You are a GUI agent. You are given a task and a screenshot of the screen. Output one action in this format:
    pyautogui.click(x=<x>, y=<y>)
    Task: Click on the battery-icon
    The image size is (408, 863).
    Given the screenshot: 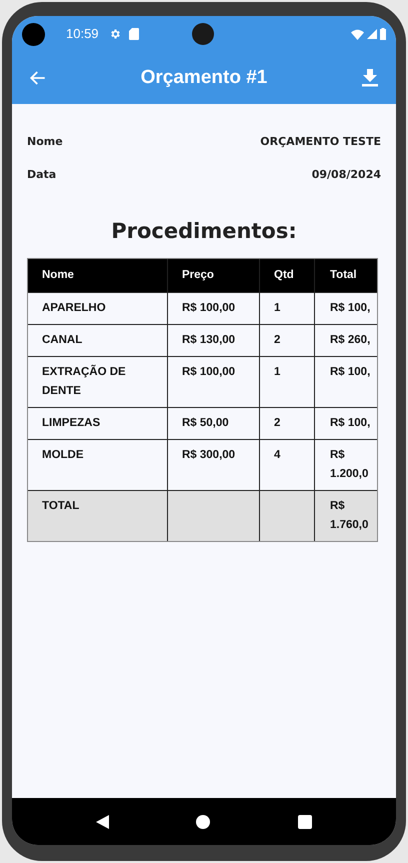 What is the action you would take?
    pyautogui.click(x=383, y=34)
    